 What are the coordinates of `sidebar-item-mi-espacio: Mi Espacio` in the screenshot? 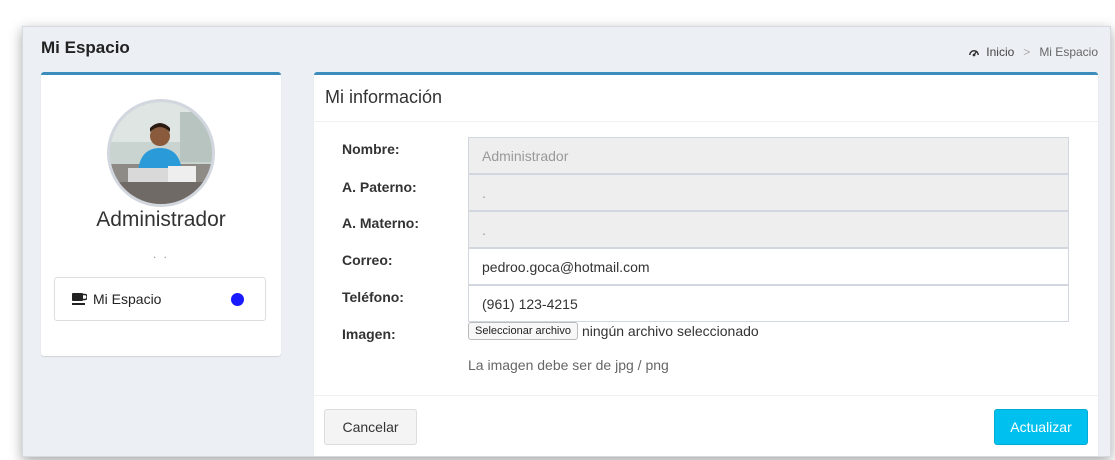 It's located at (160, 299).